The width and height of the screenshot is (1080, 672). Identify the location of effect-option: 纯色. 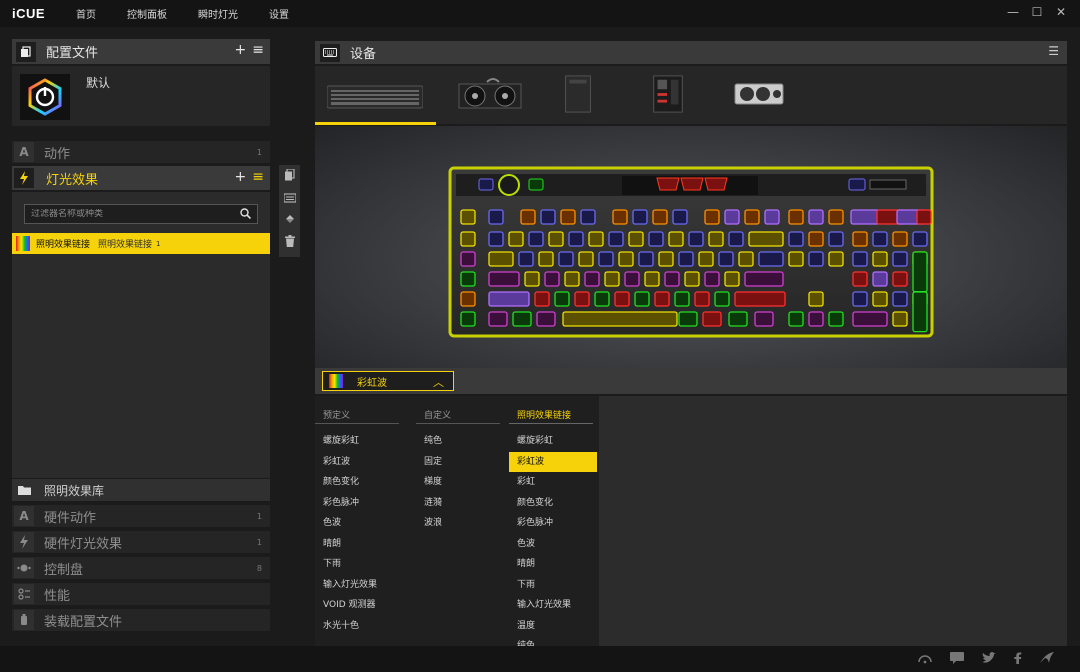
(460, 441).